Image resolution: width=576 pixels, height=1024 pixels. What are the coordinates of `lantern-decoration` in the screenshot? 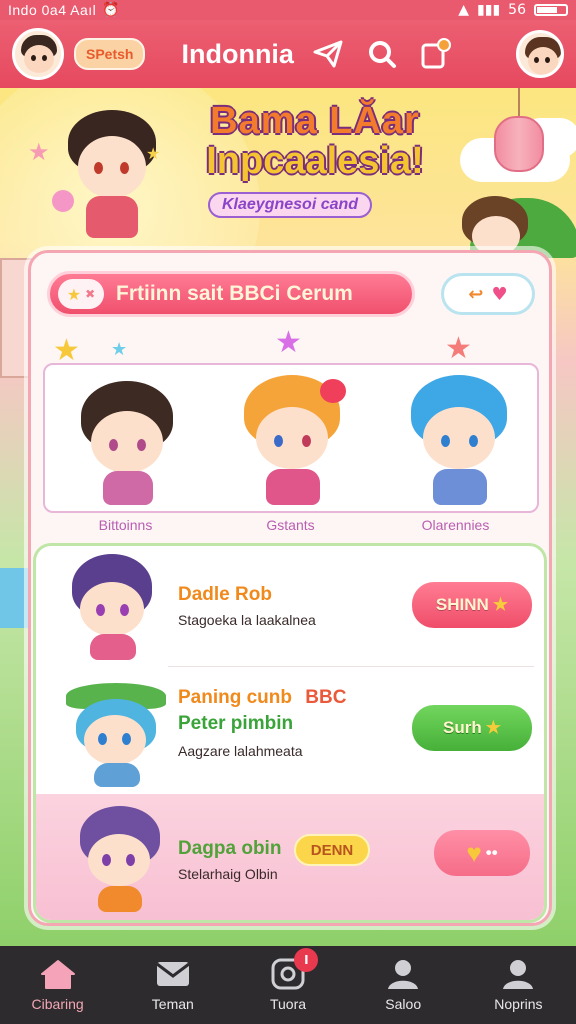 It's located at (519, 144).